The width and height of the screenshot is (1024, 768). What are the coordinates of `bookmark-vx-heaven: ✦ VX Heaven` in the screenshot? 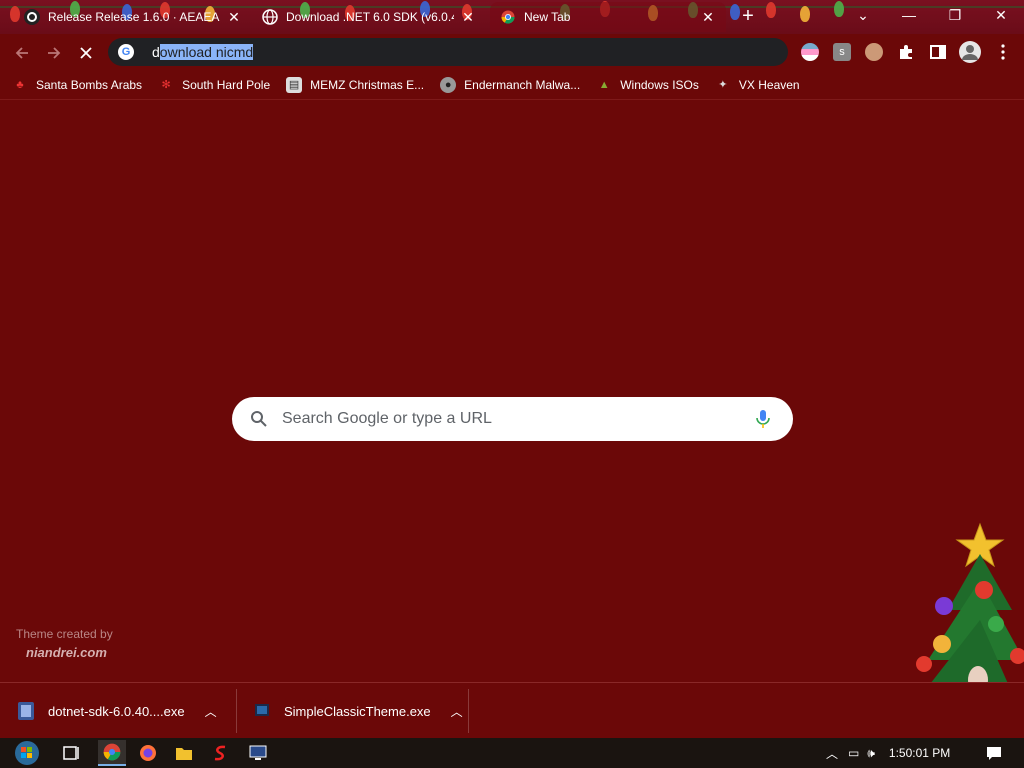 It's located at (757, 85).